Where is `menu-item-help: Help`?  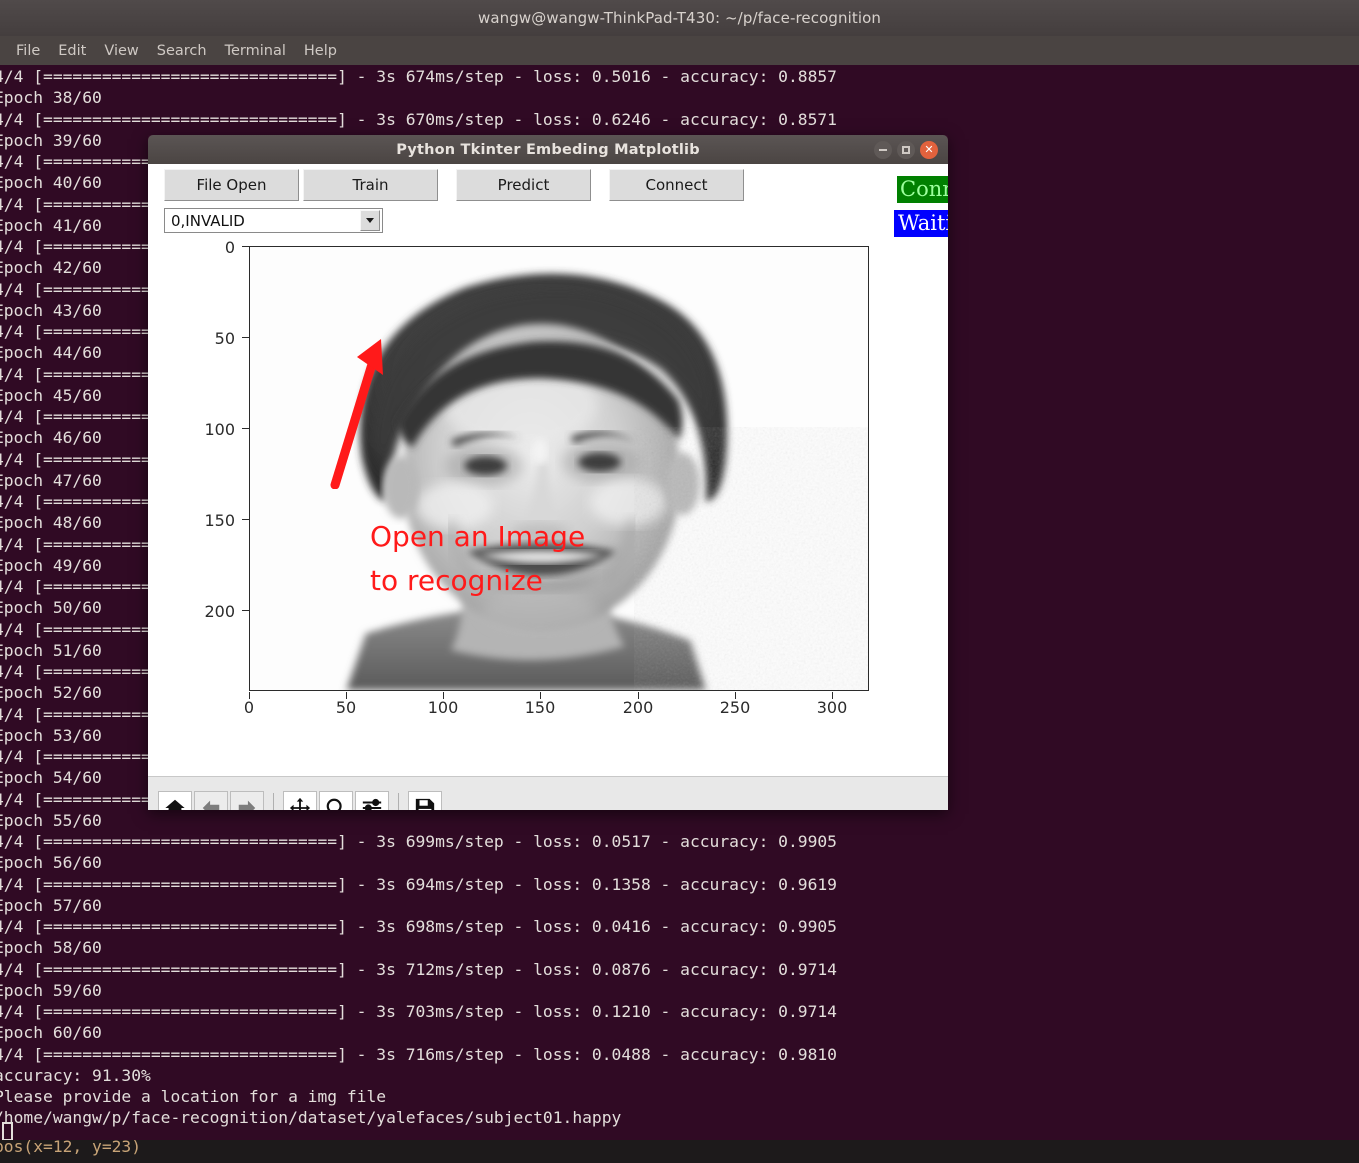
menu-item-help: Help is located at coordinates (320, 51).